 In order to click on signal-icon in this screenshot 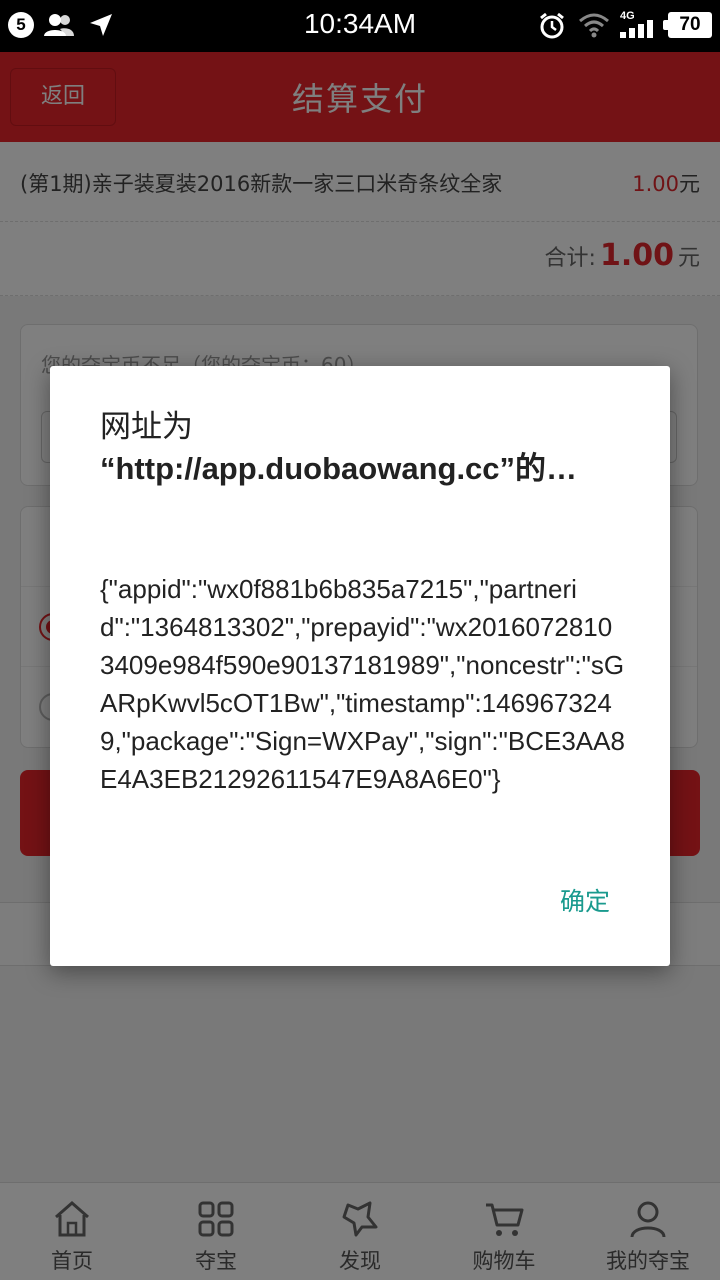, I will do `click(640, 31)`.